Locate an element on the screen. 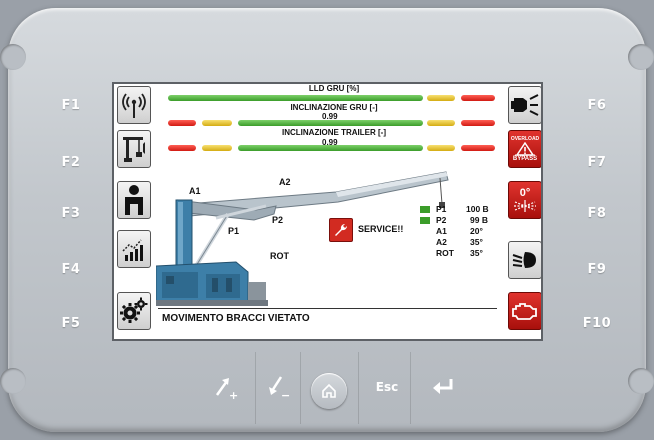 Image resolution: width=654 pixels, height=440 pixels. soft-button-statistics is located at coordinates (134, 249).